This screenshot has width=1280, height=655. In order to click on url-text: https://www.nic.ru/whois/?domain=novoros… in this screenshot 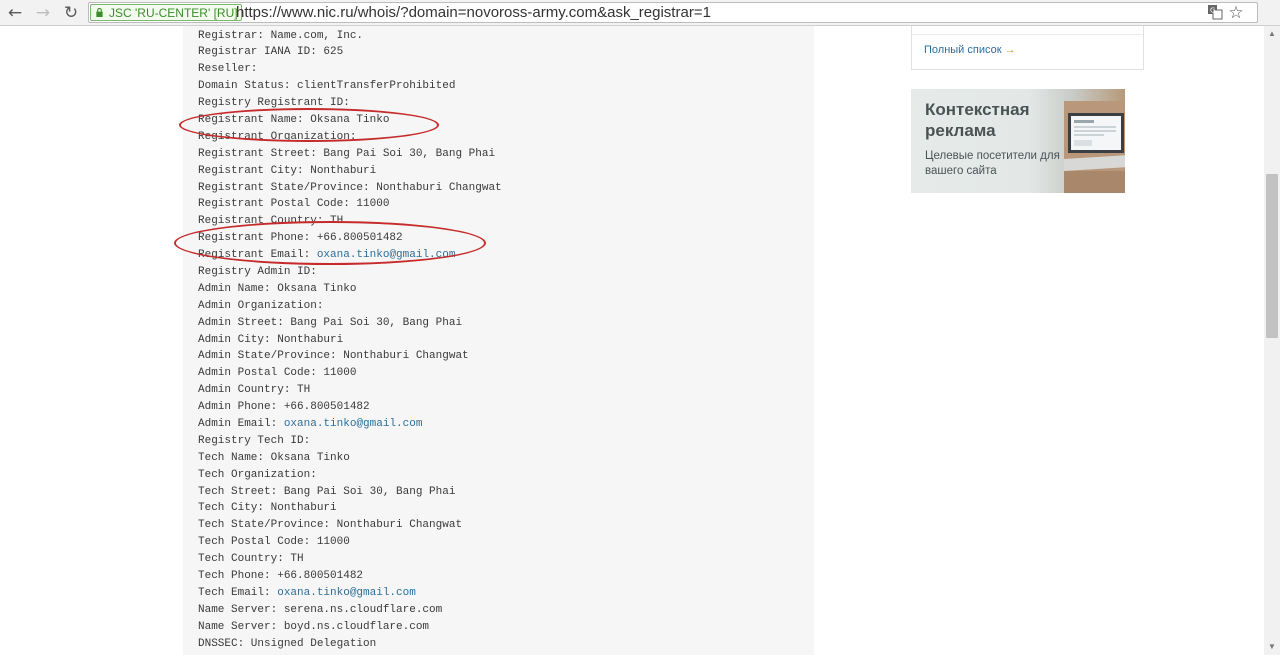, I will do `click(473, 12)`.